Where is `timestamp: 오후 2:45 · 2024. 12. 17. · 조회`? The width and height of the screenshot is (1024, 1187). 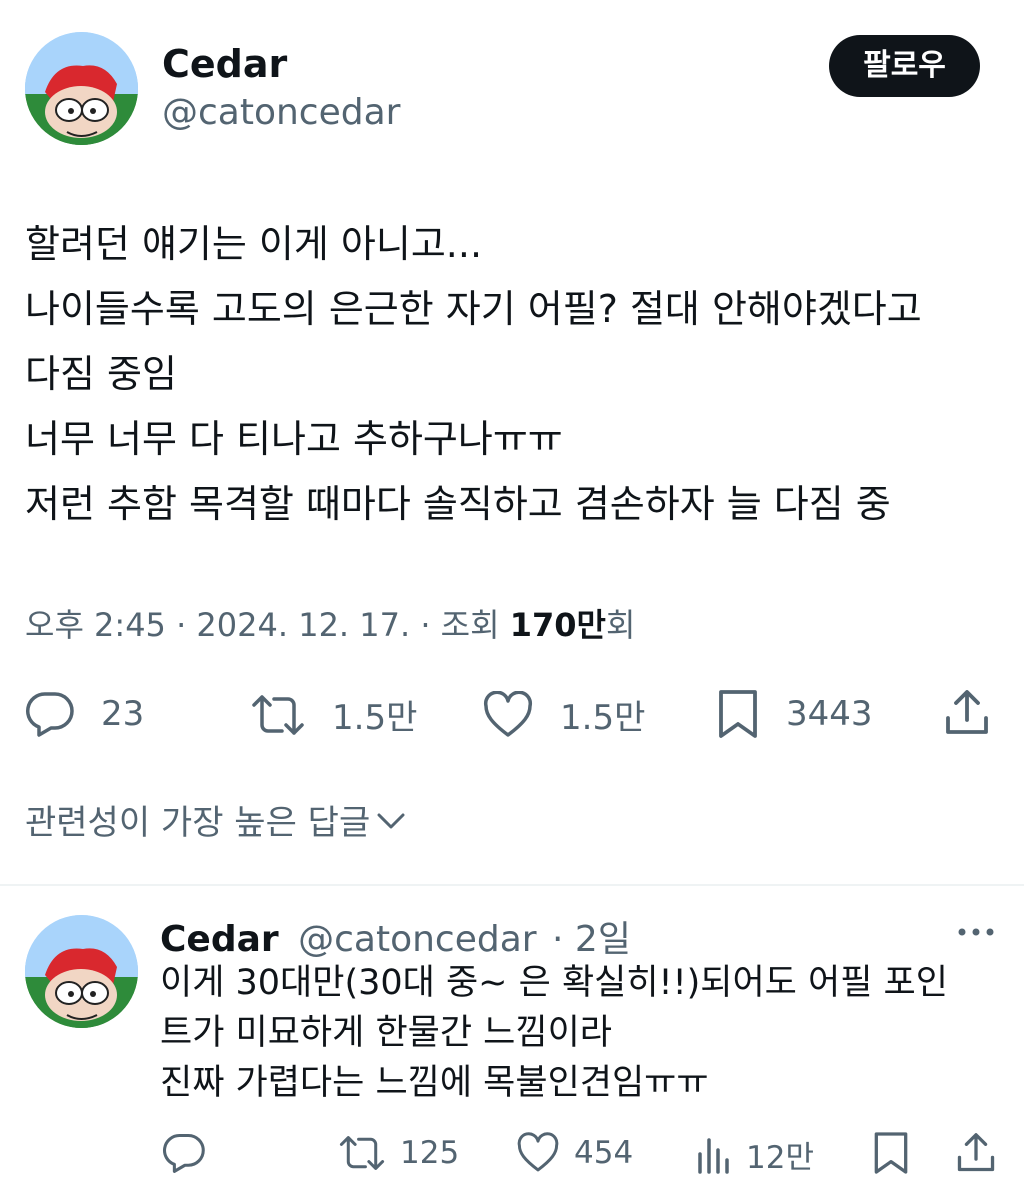
timestamp: 오후 2:45 · 2024. 12. 17. · 조회 is located at coordinates (267, 625).